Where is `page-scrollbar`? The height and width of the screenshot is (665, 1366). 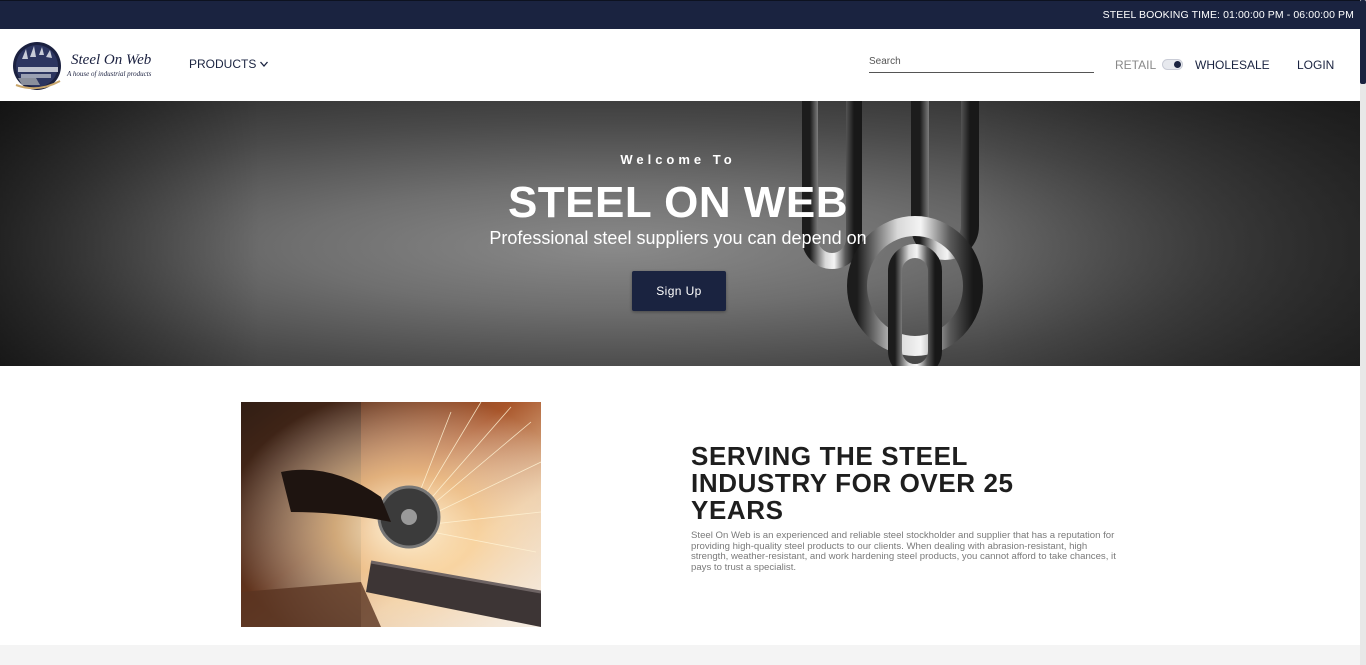 page-scrollbar is located at coordinates (1363, 332).